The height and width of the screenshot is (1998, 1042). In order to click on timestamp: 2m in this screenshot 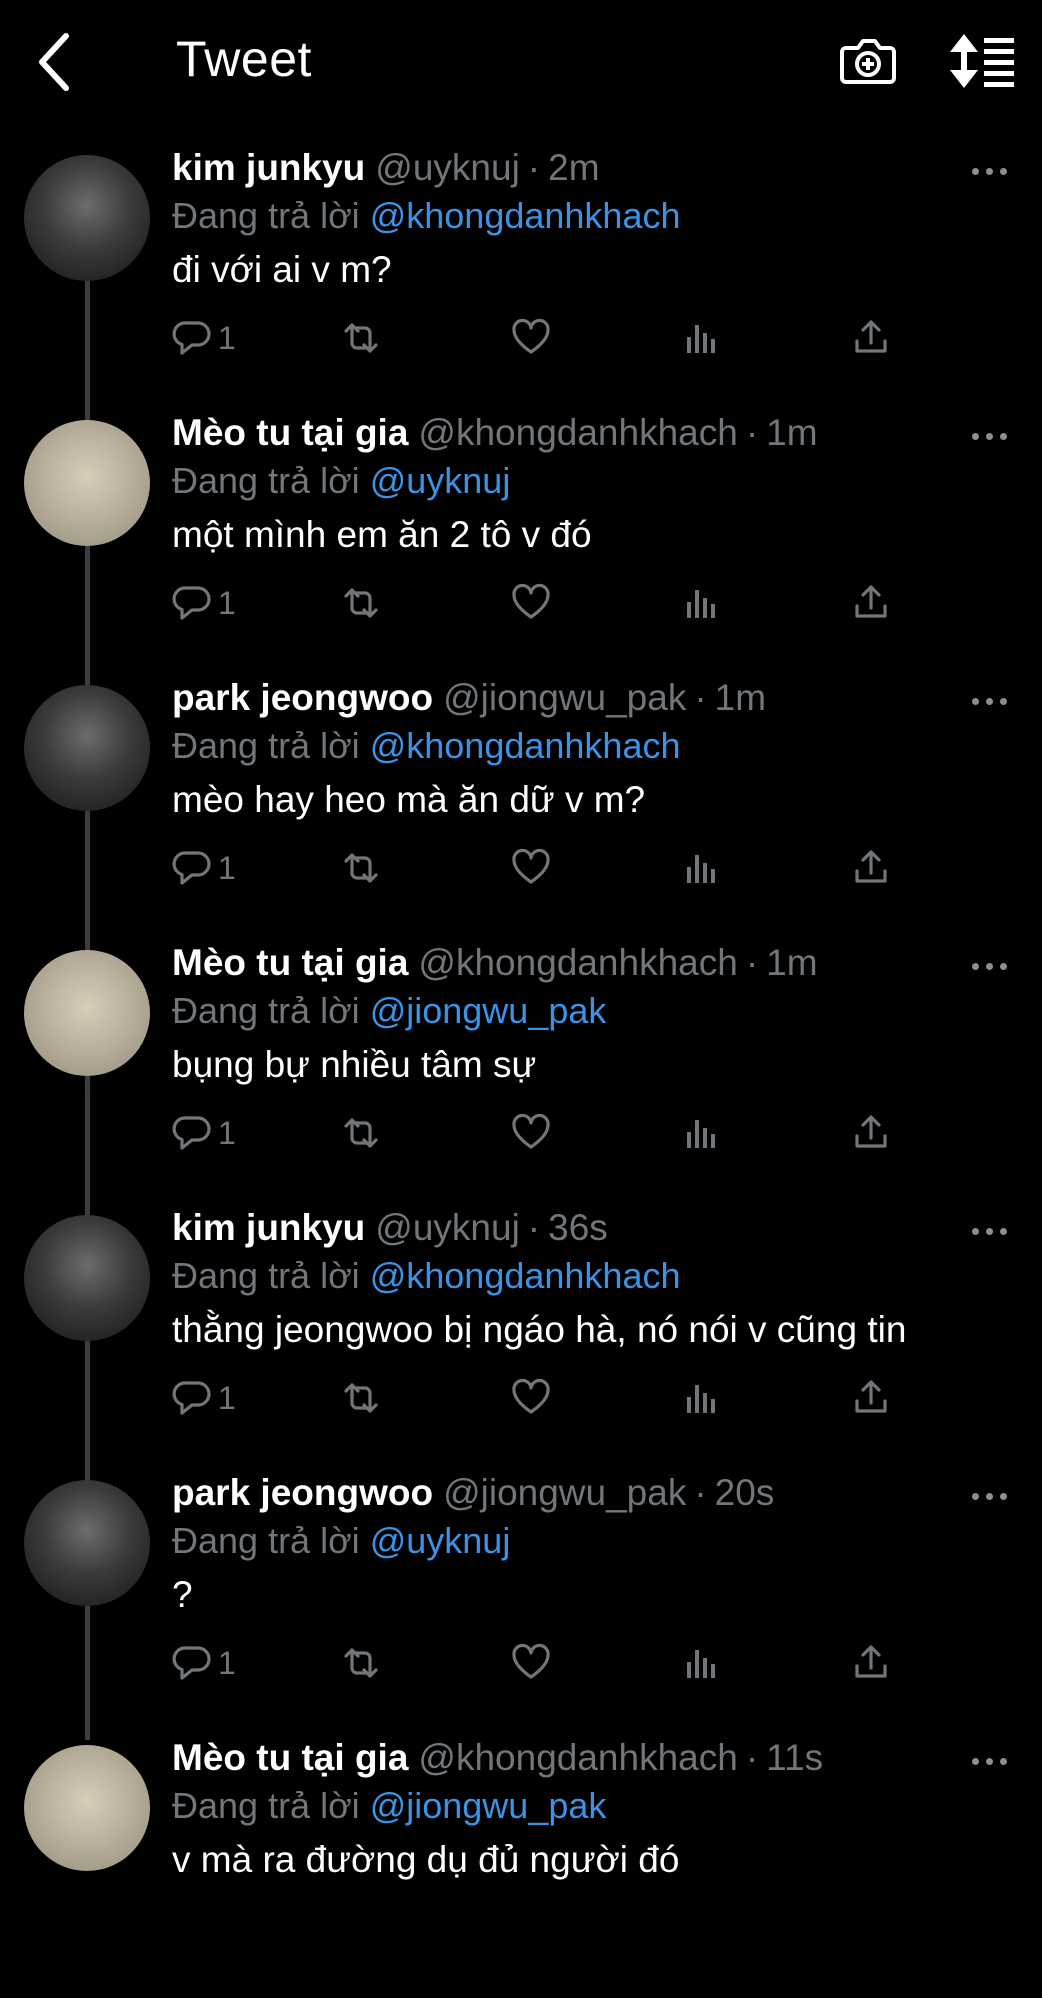, I will do `click(574, 167)`.